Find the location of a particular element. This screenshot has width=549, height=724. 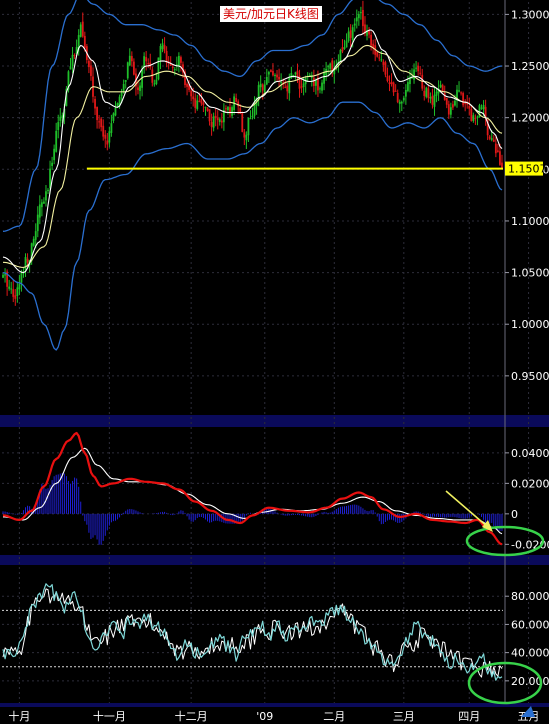

y-tick-label: 0.0200 is located at coordinates (530, 483).